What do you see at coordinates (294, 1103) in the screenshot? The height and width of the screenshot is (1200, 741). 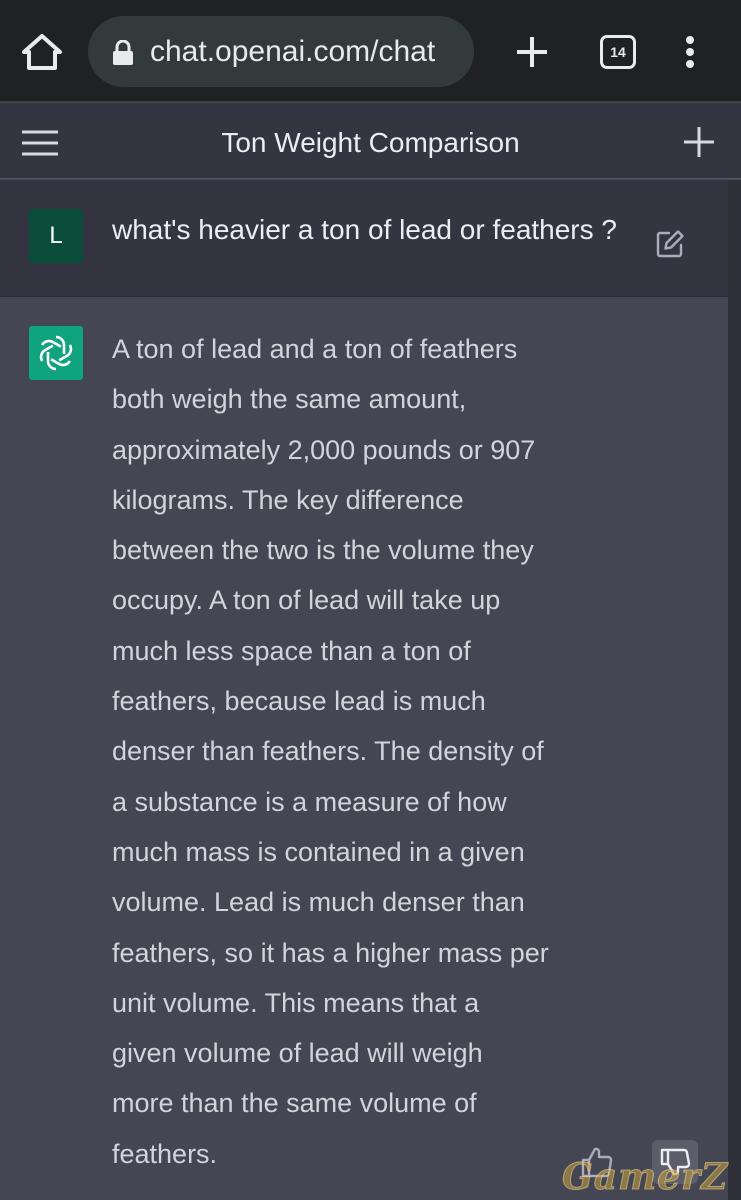 I see `answer-line: more than the same volume of` at bounding box center [294, 1103].